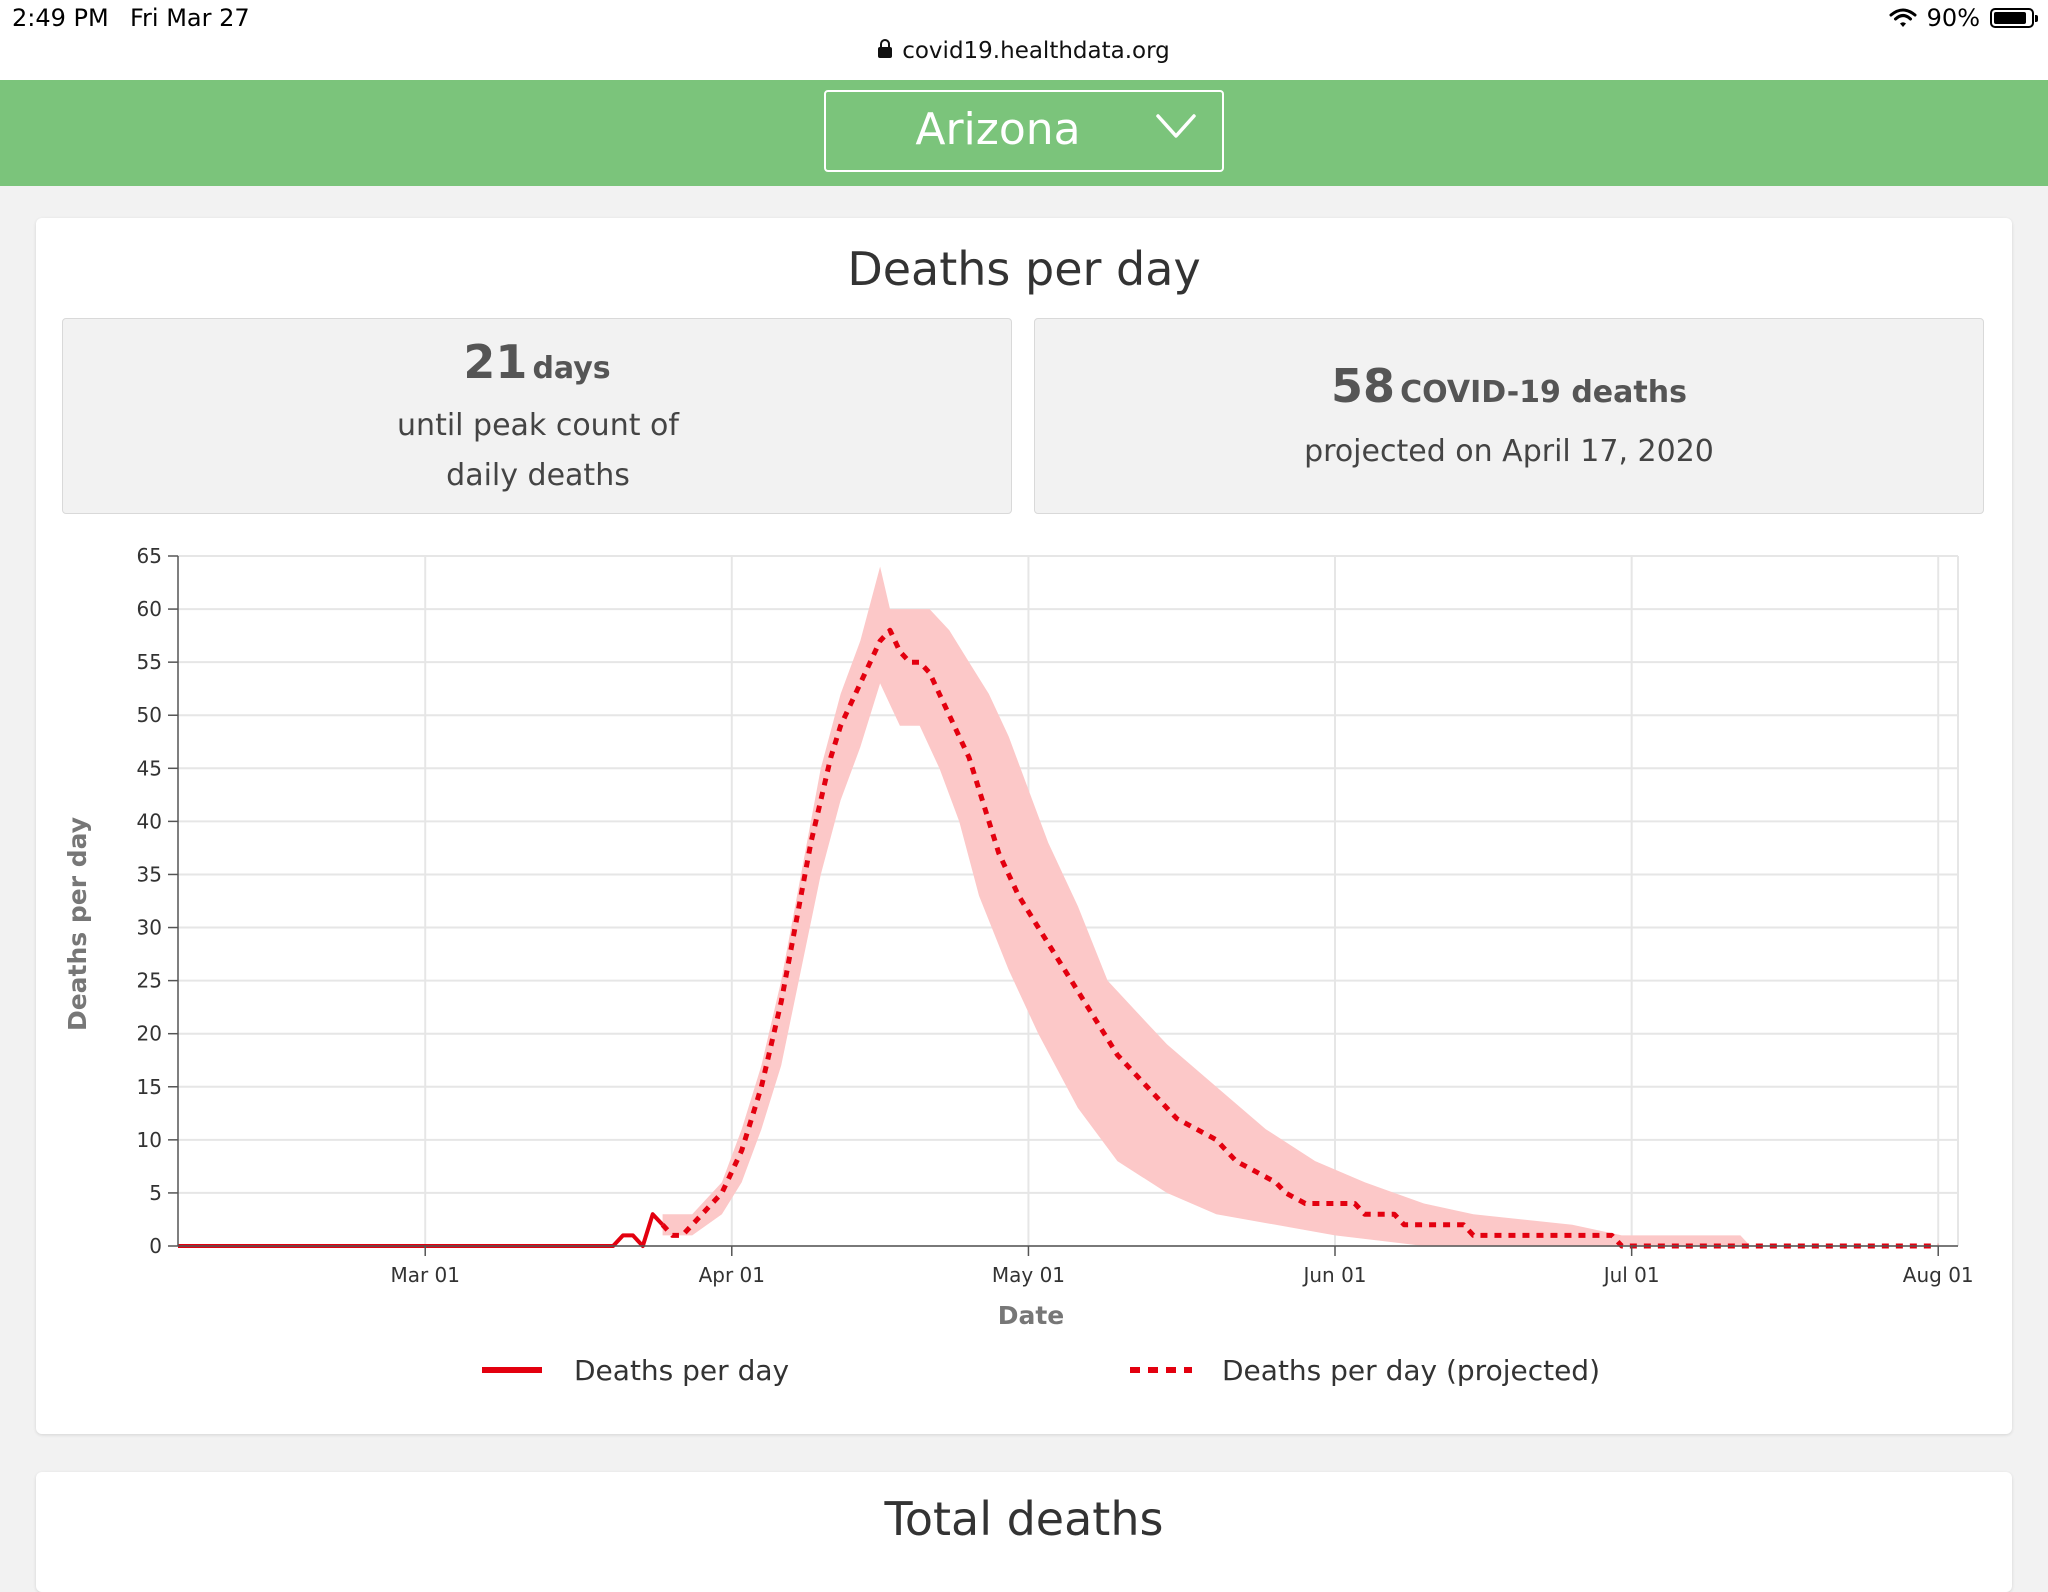  I want to click on legend-label-actual: Deaths per day, so click(681, 1370).